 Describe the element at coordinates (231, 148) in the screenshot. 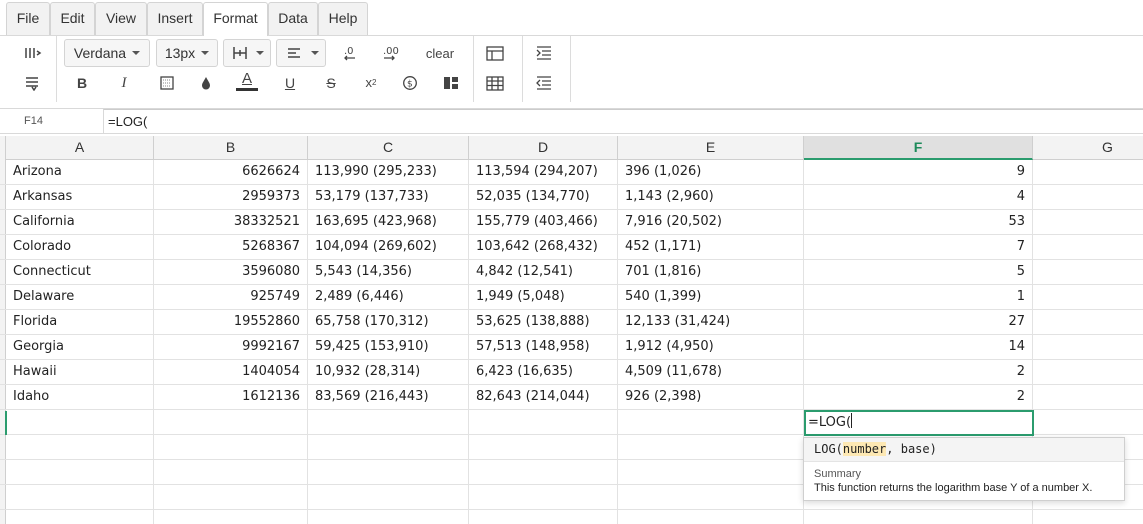

I see `column-header-b: B` at that location.